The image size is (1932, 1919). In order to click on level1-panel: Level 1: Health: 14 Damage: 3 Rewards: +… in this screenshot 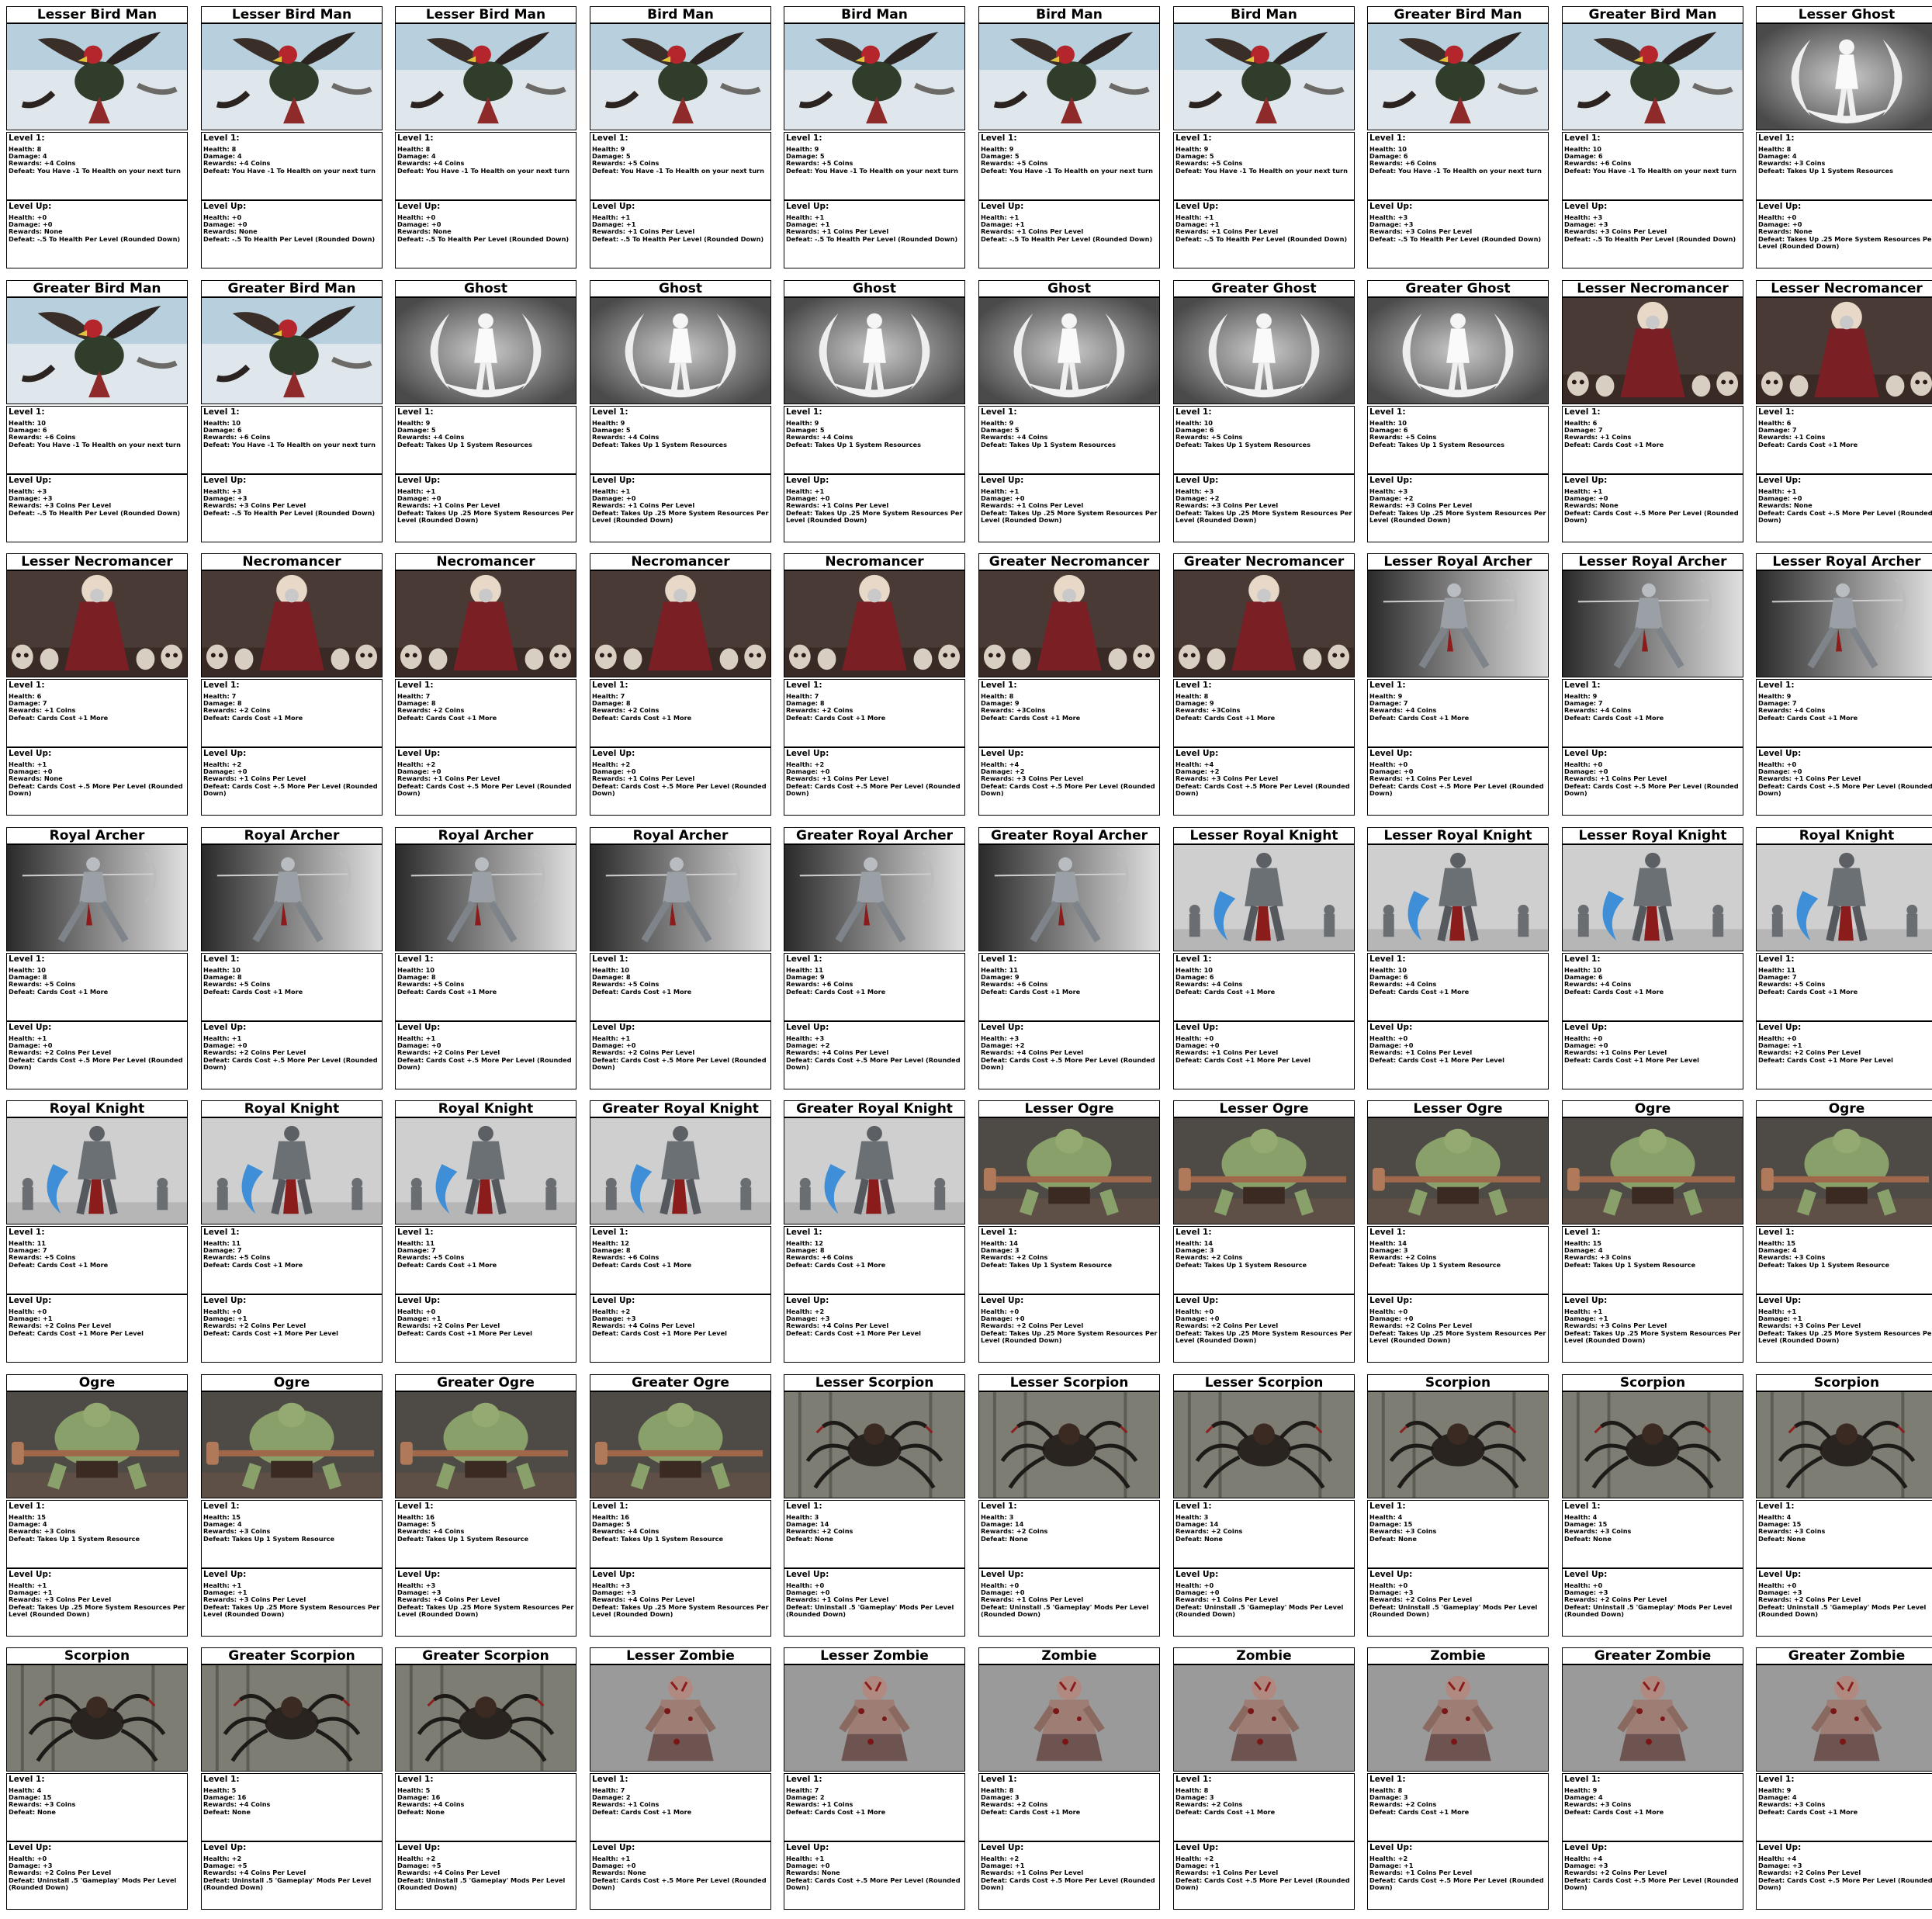, I will do `click(1264, 1260)`.